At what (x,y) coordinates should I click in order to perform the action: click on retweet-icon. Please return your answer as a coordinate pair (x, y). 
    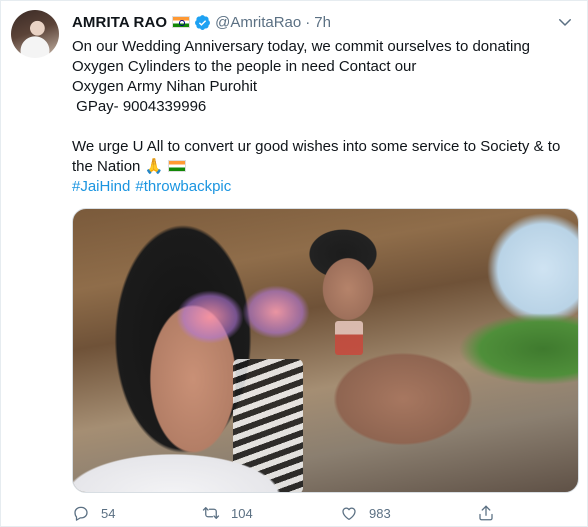
    Looking at the image, I should click on (211, 513).